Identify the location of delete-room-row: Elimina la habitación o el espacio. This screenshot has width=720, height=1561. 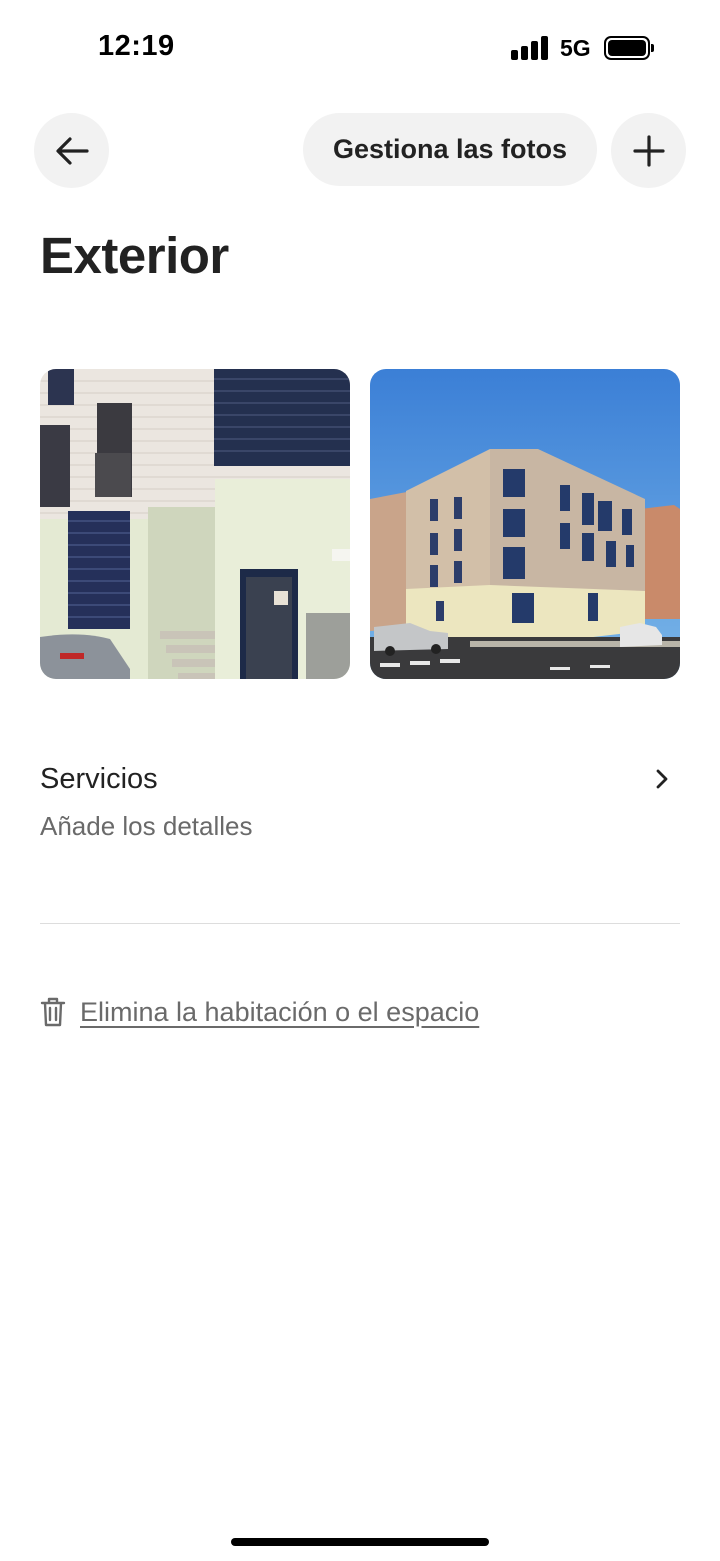
(259, 1012).